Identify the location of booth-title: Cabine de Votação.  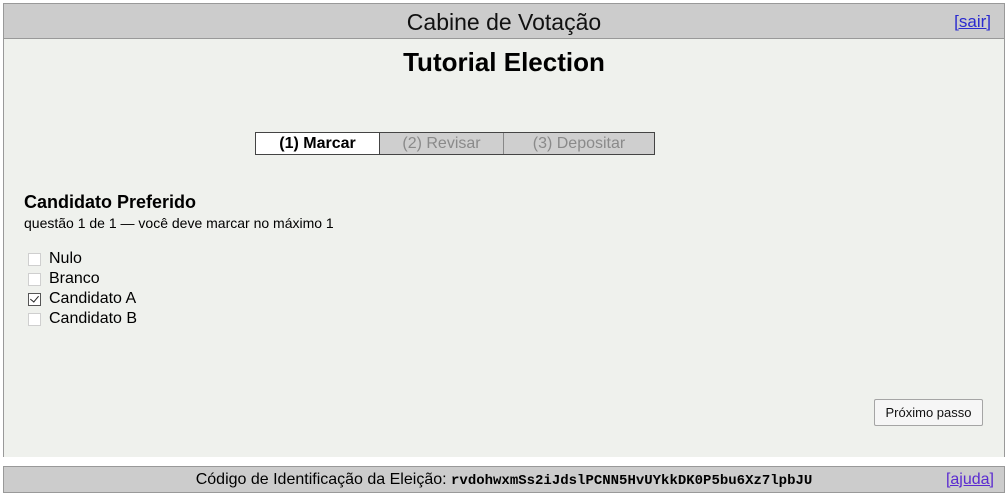
(504, 22).